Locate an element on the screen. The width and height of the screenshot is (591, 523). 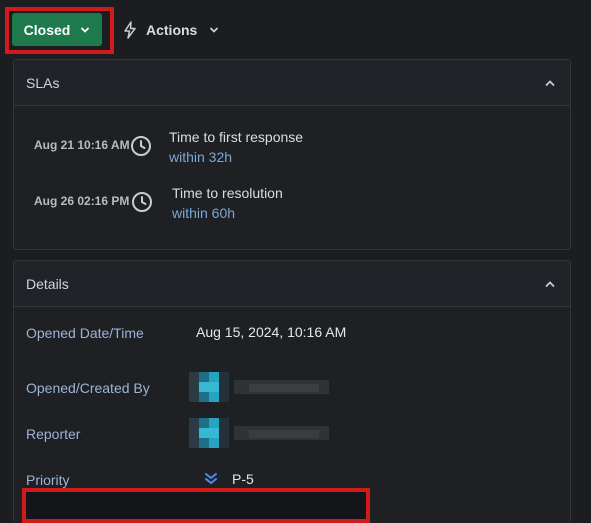
opened-date-label: Opened Date/Time is located at coordinates (85, 333).